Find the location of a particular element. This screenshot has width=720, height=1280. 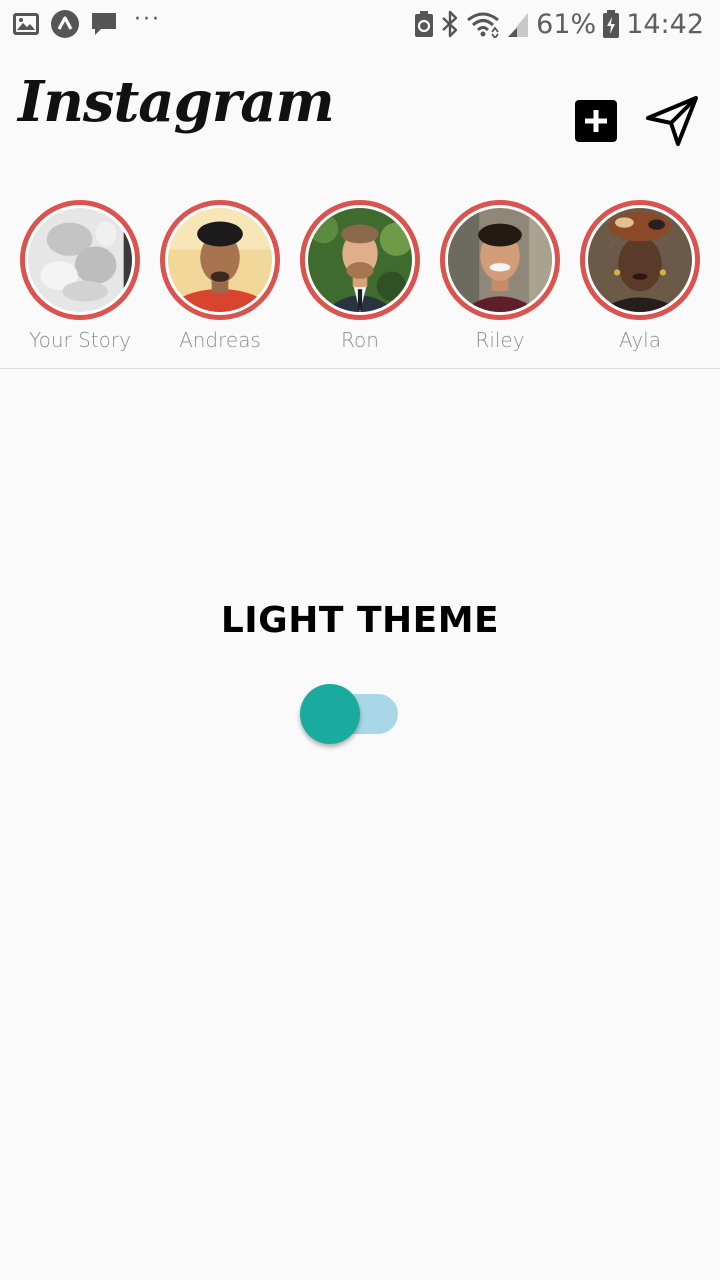

story-riley: Riley is located at coordinates (490, 280).